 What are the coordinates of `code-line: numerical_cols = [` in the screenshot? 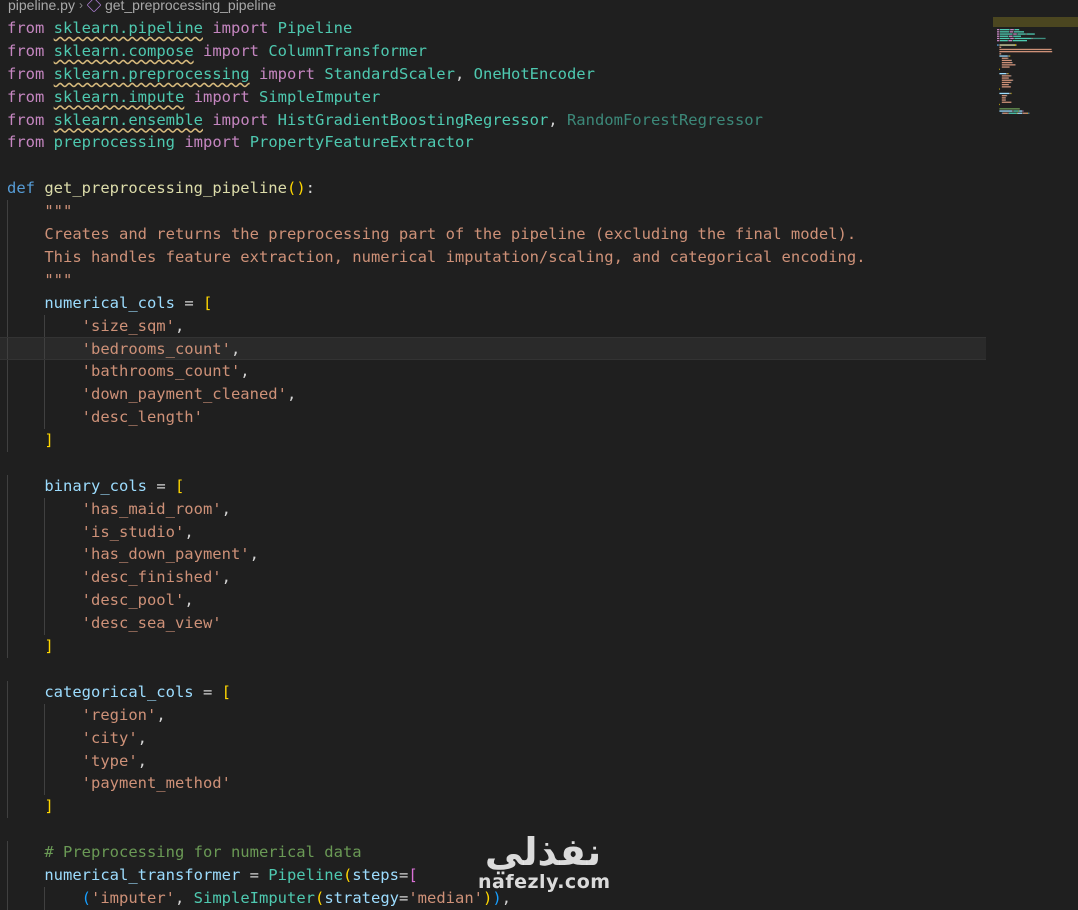 It's located at (493, 303).